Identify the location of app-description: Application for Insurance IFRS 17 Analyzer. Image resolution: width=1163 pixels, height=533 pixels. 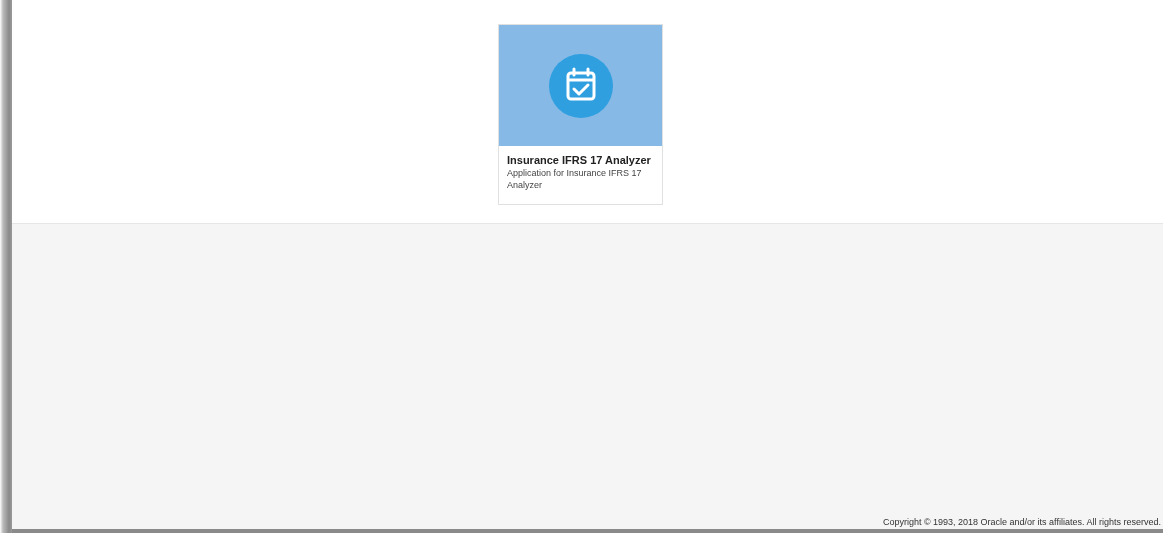
(575, 180).